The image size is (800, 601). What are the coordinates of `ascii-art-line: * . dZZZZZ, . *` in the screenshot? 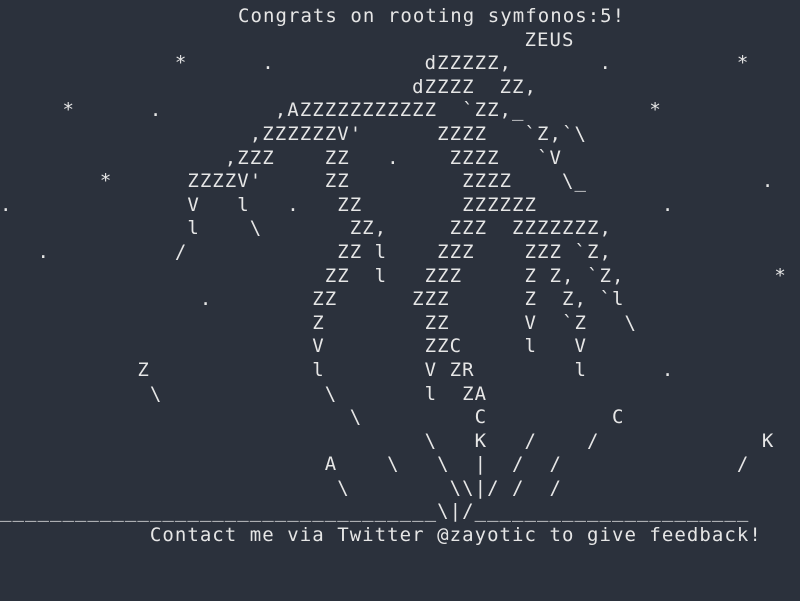 It's located at (375, 63).